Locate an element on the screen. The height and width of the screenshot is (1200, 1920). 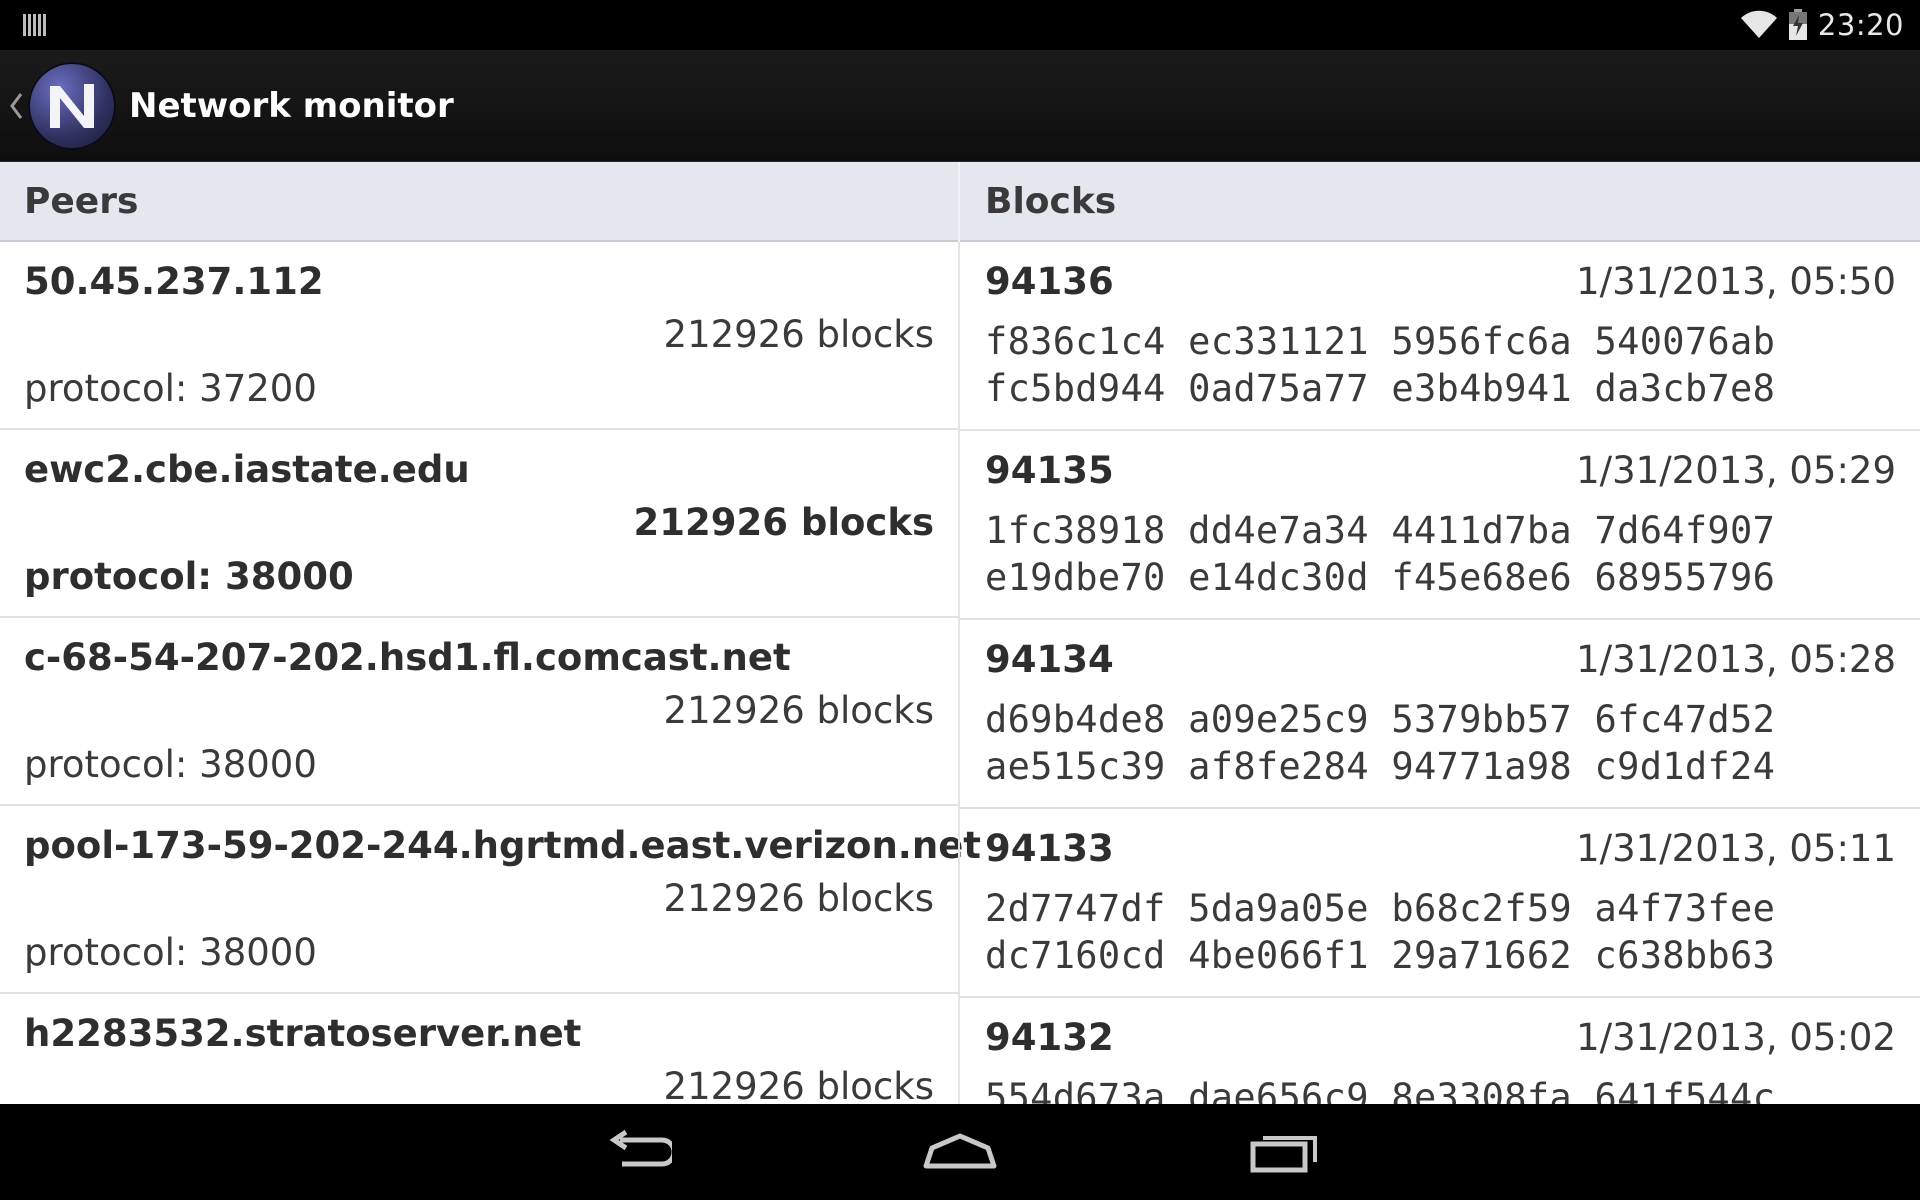
block-height: 94135 is located at coordinates (1049, 470).